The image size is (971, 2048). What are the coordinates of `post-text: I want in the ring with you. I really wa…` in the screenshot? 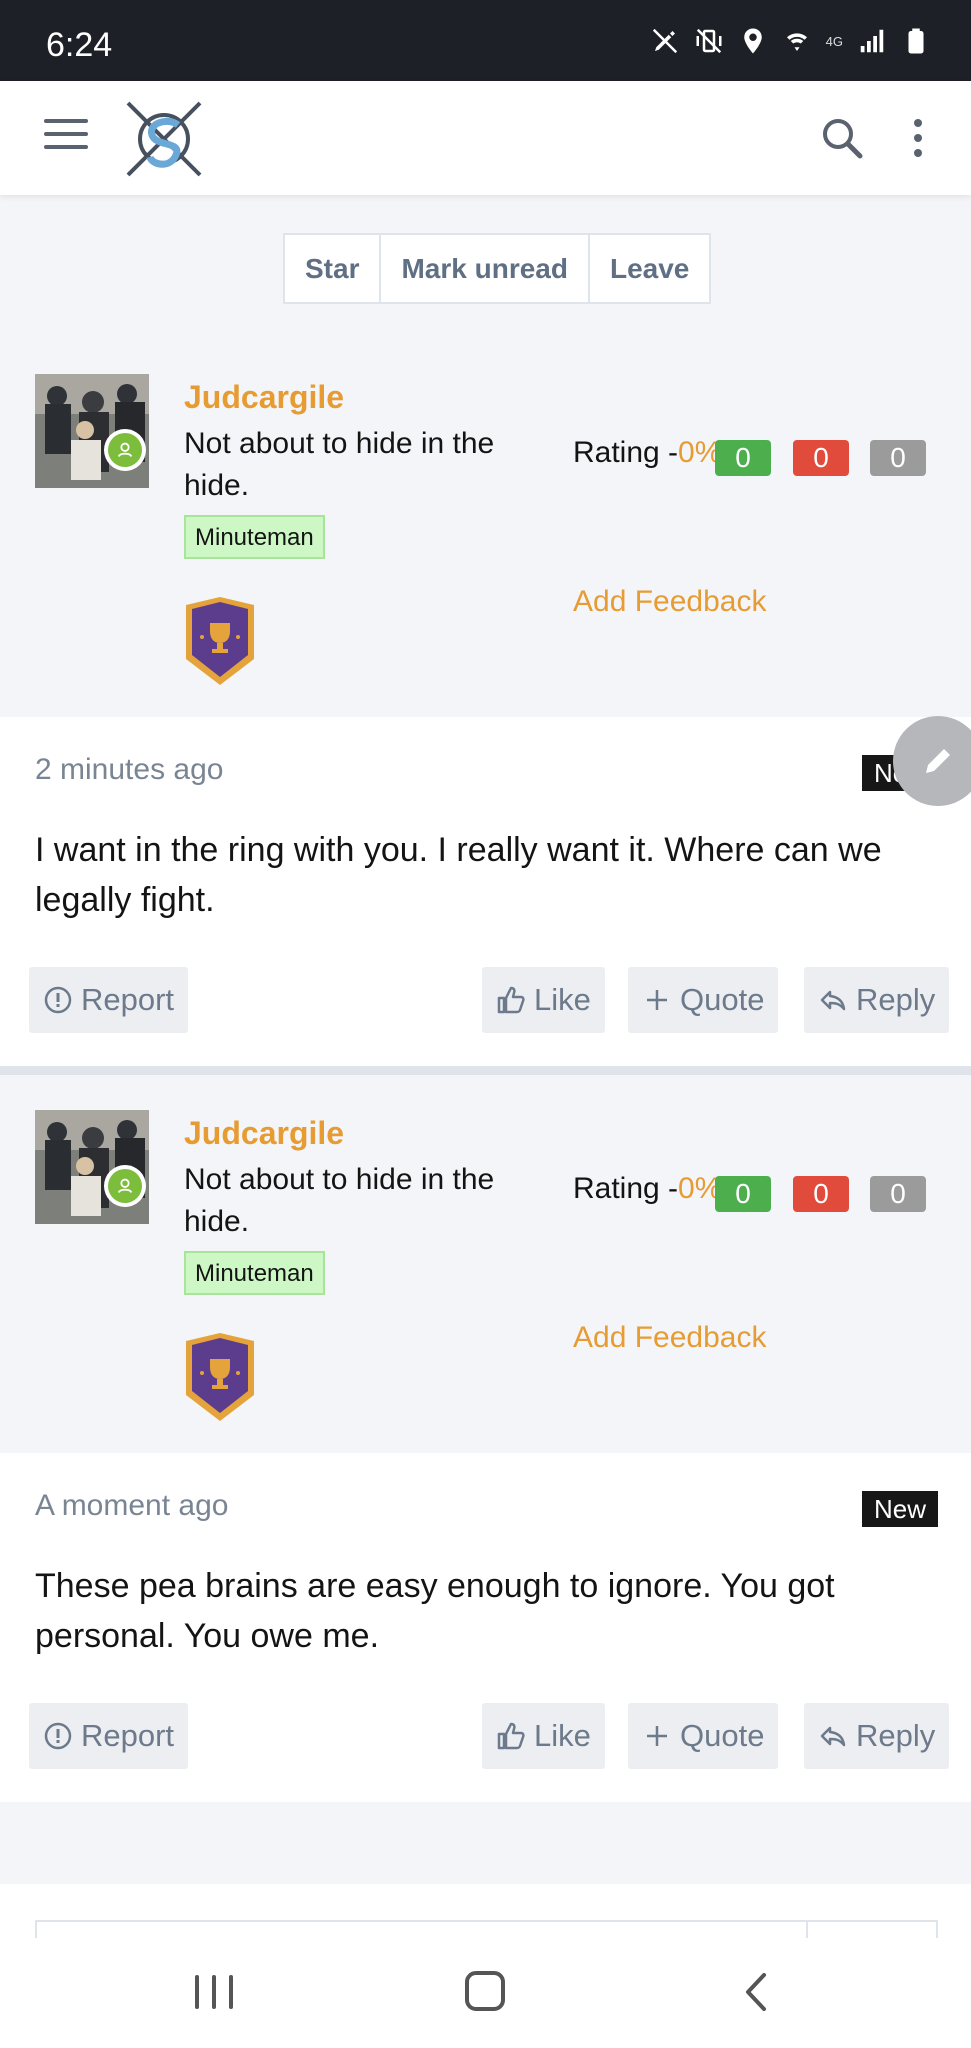 It's located at (458, 875).